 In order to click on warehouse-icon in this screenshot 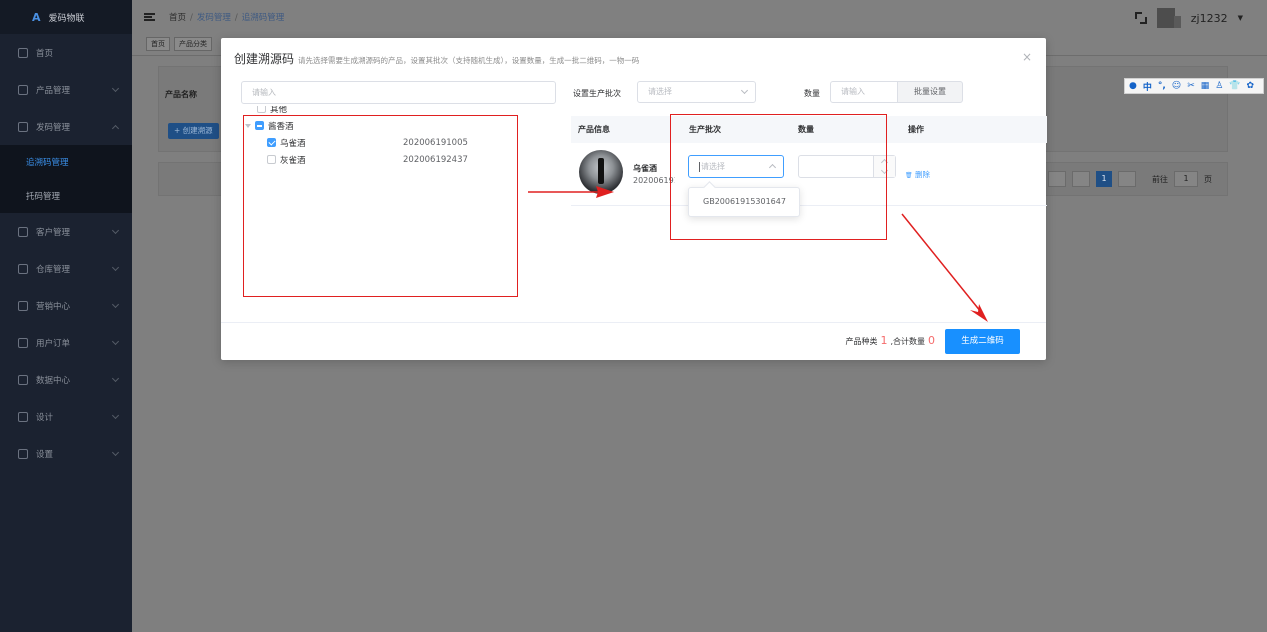, I will do `click(23, 268)`.